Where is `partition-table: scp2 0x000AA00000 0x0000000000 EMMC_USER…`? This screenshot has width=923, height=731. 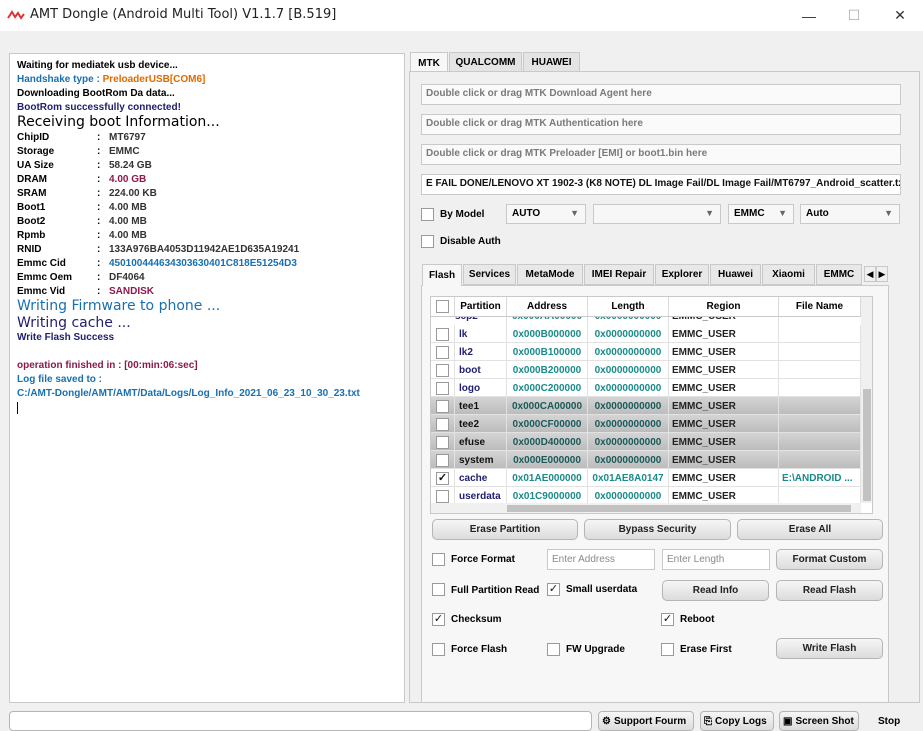 partition-table: scp2 0x000AA00000 0x0000000000 EMMC_USER… is located at coordinates (651, 405).